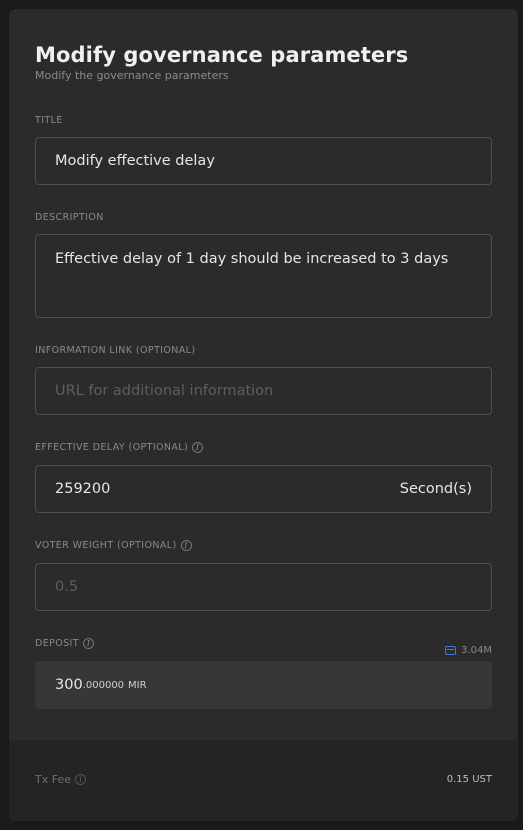 This screenshot has width=523, height=830. I want to click on title-label-text: TITLE, so click(49, 120).